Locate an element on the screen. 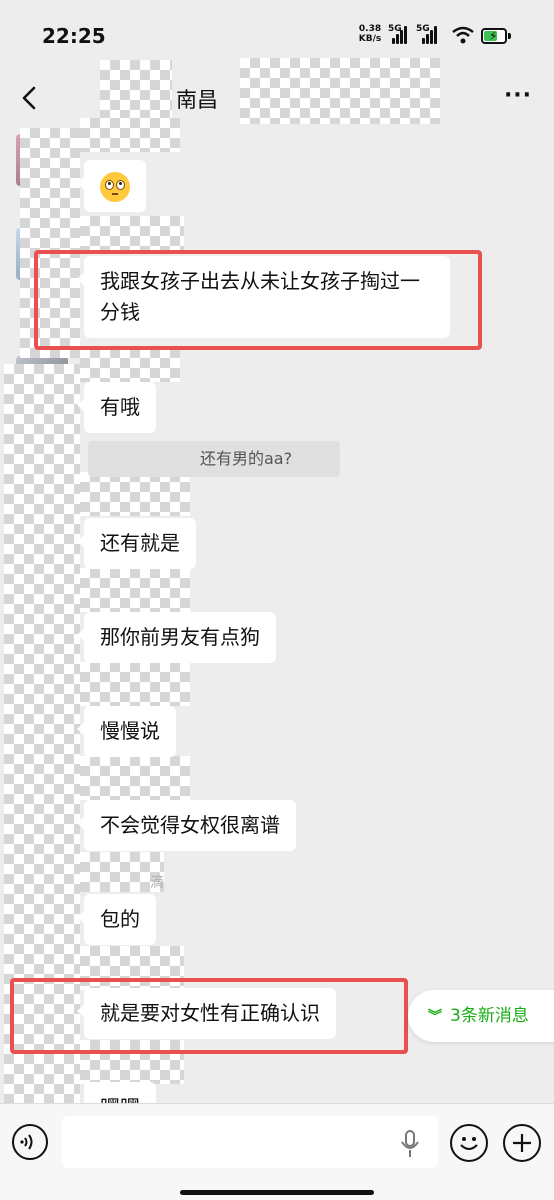  message-bubble: 不会觉得女权很离谱 is located at coordinates (186, 825).